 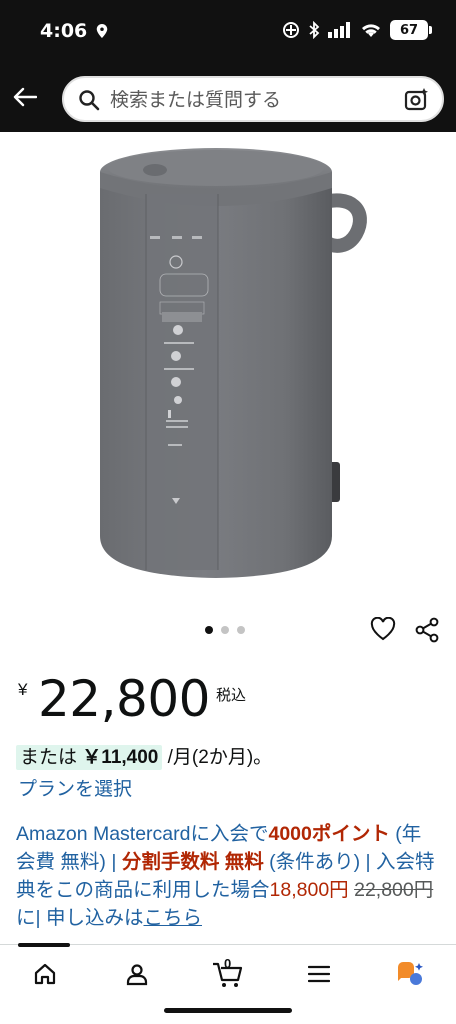 What do you see at coordinates (64, 31) in the screenshot?
I see `status-time: 4:06` at bounding box center [64, 31].